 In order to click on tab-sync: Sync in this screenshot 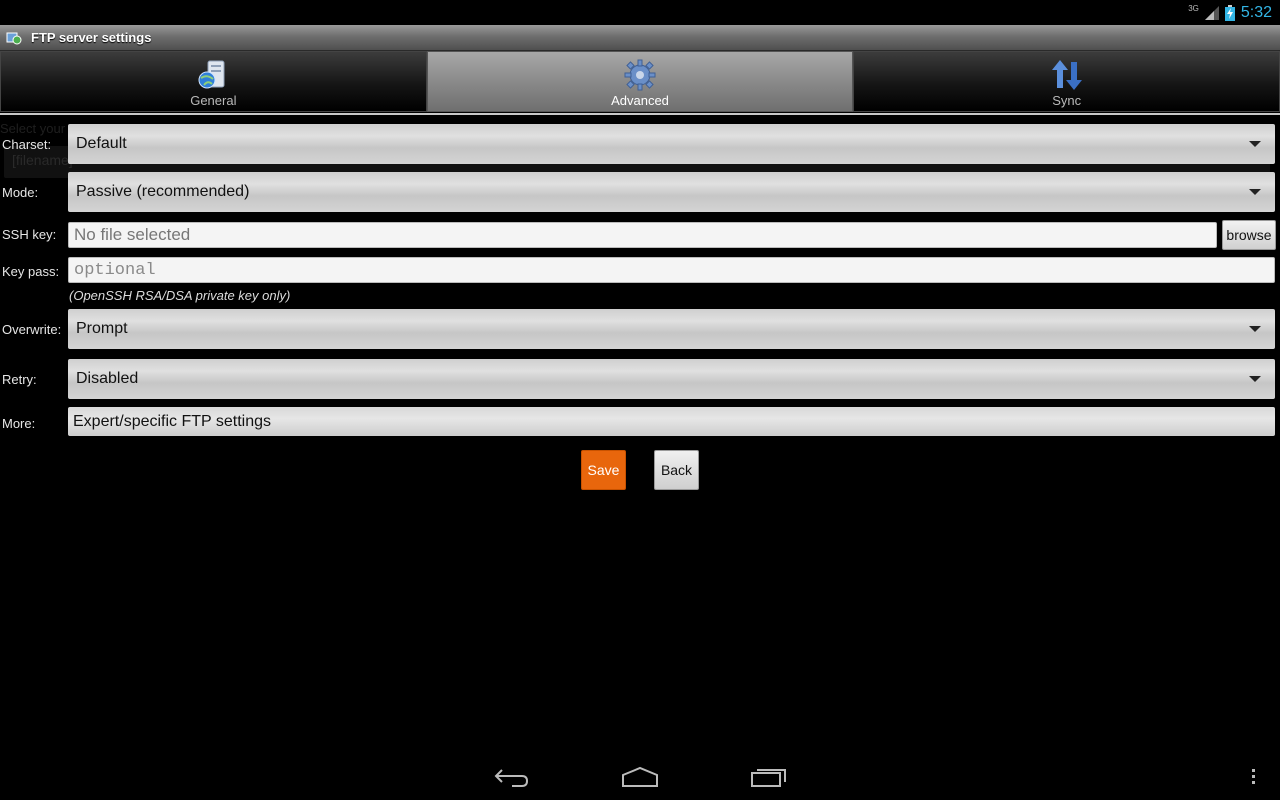, I will do `click(1066, 81)`.